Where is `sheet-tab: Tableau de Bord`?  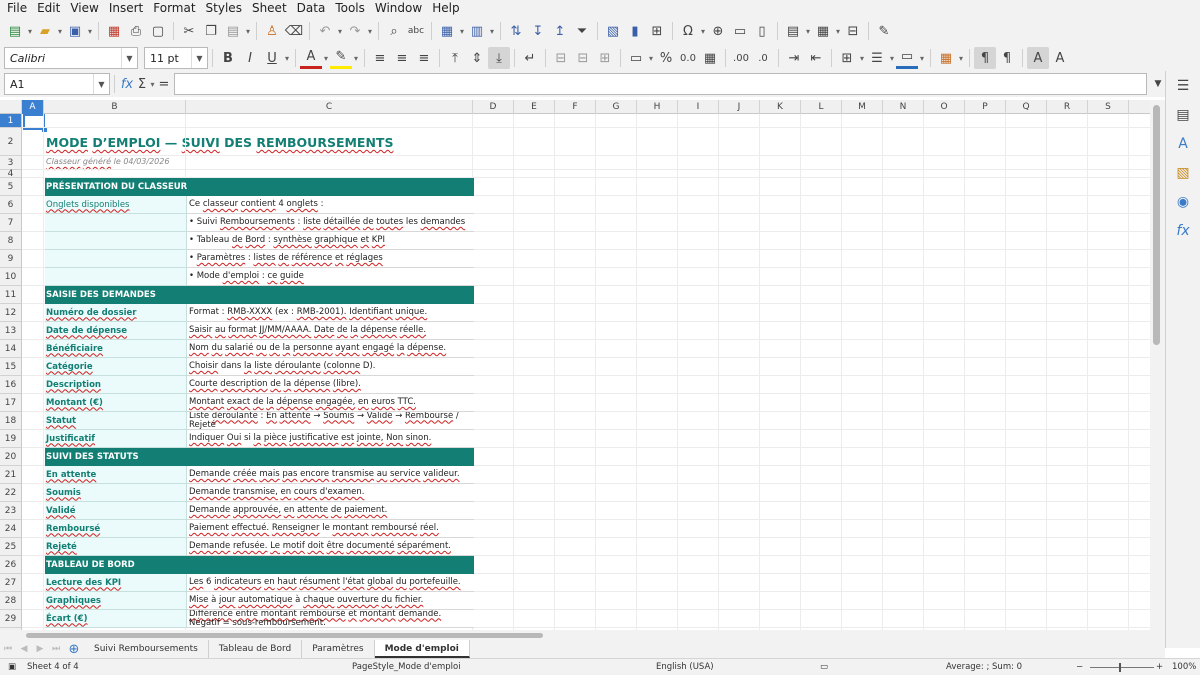 sheet-tab: Tableau de Bord is located at coordinates (256, 649).